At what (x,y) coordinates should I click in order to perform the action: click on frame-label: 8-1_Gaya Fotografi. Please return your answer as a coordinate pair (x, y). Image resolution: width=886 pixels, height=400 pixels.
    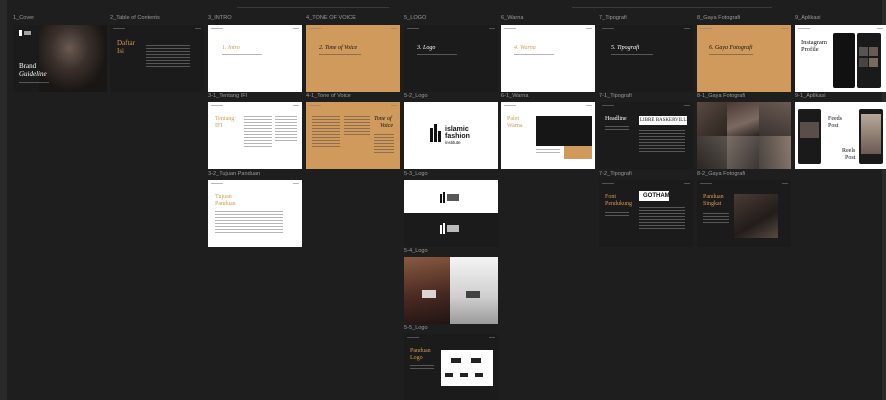
    Looking at the image, I should click on (721, 96).